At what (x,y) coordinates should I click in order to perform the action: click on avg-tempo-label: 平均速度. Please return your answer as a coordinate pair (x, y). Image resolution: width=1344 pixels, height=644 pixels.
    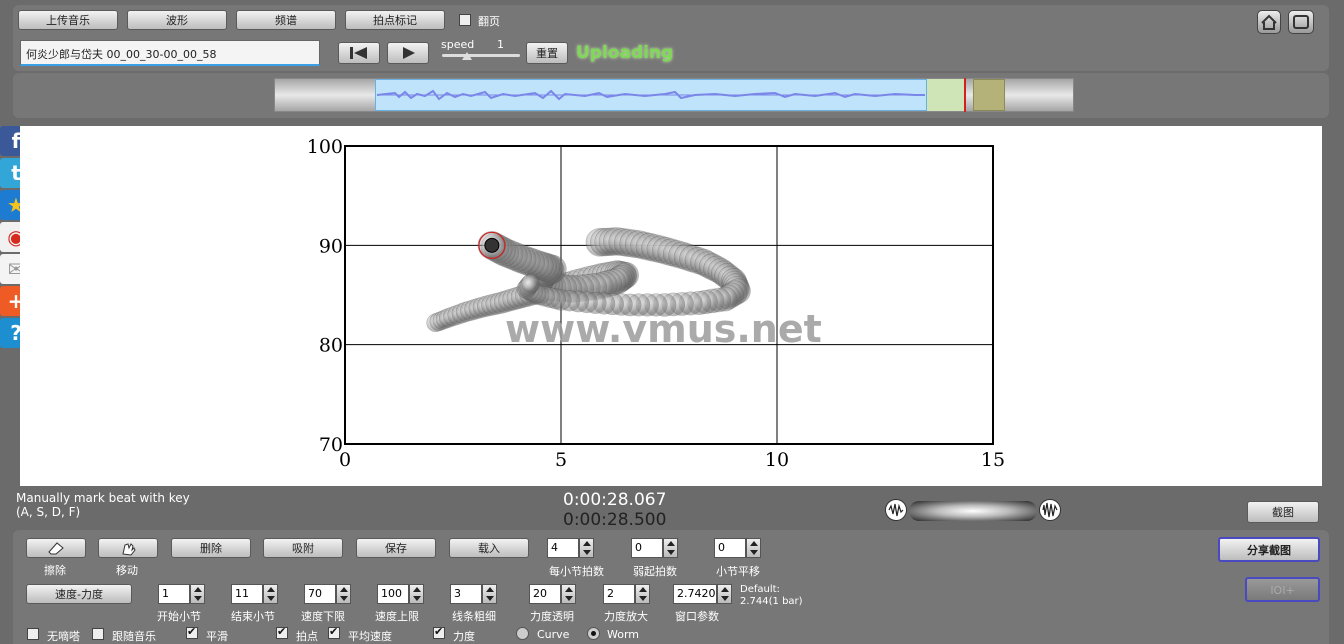
    Looking at the image, I should click on (370, 636).